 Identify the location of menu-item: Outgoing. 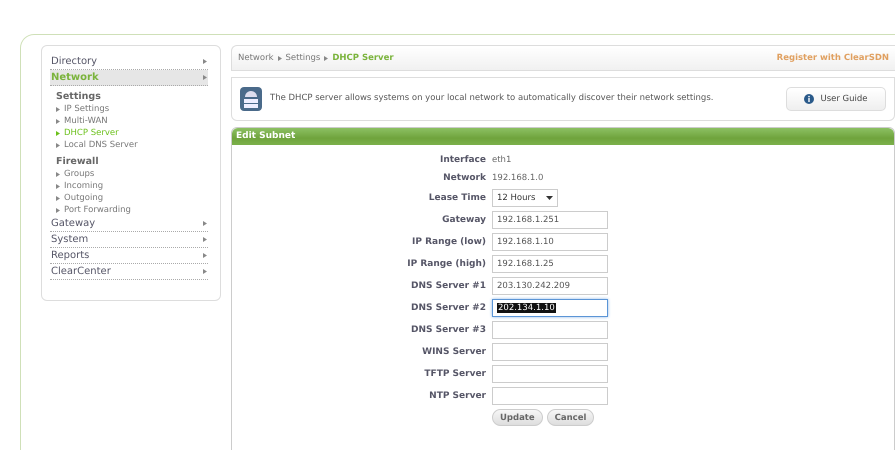
(129, 198).